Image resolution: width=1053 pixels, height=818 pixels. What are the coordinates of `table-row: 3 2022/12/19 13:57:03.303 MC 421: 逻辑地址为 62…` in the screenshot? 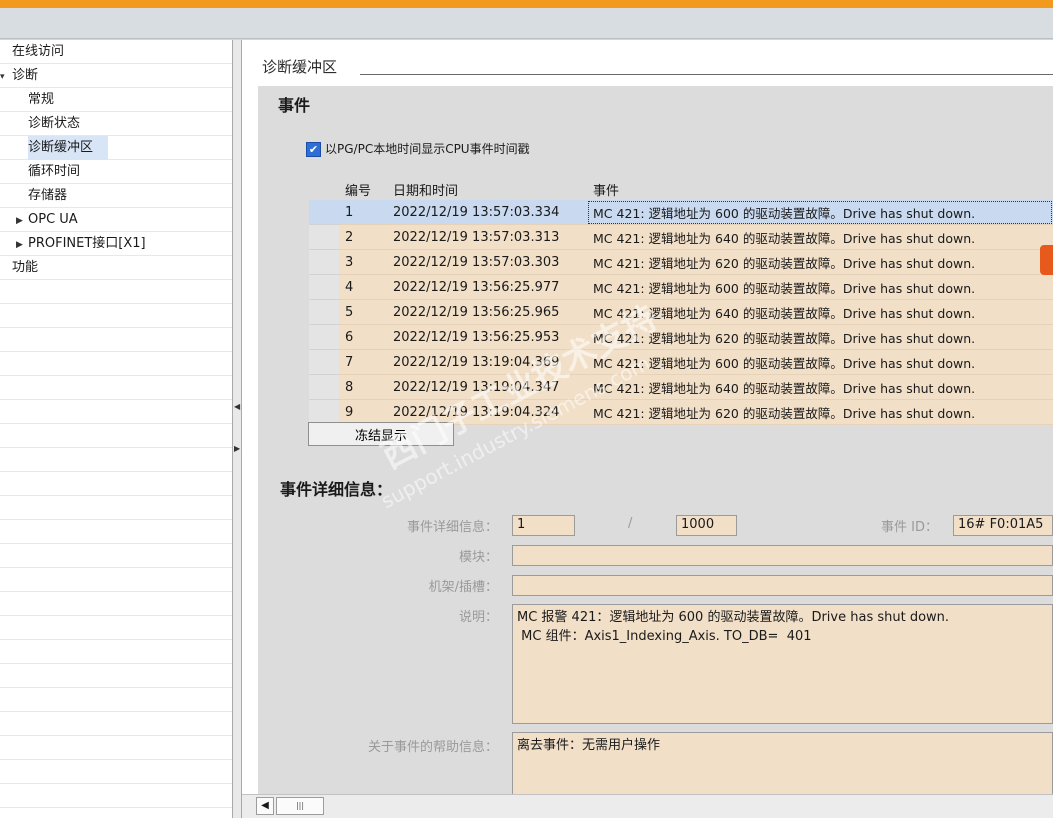 It's located at (681, 262).